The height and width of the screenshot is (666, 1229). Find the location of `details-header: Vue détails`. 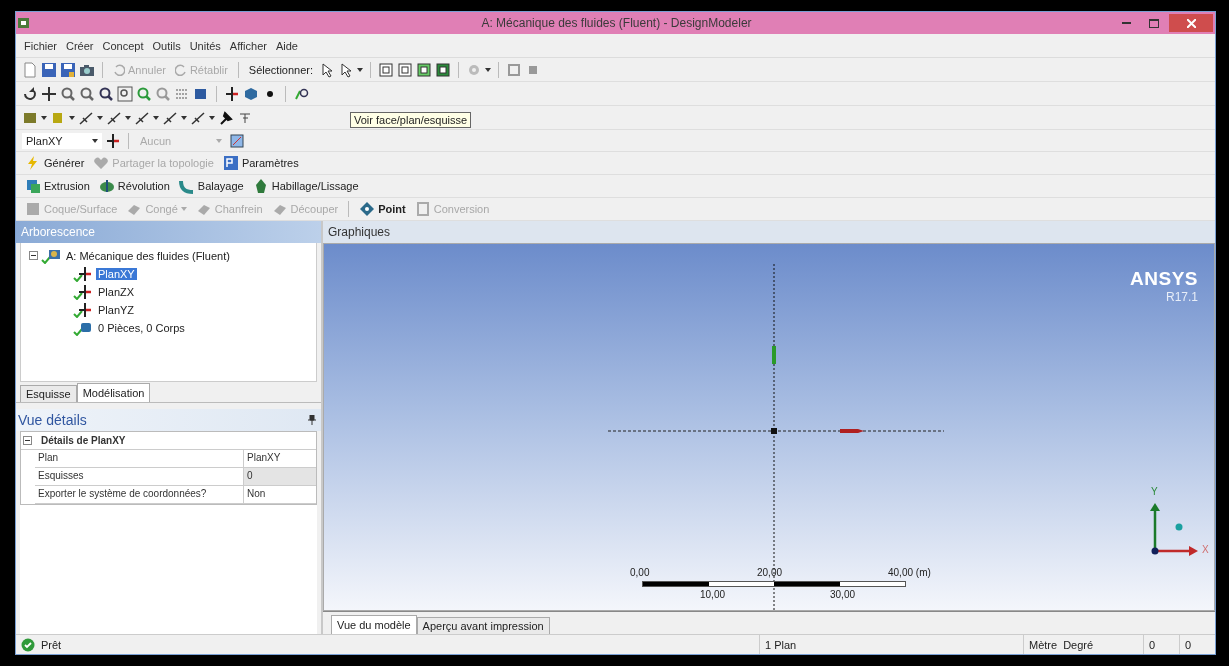

details-header: Vue détails is located at coordinates (168, 419).